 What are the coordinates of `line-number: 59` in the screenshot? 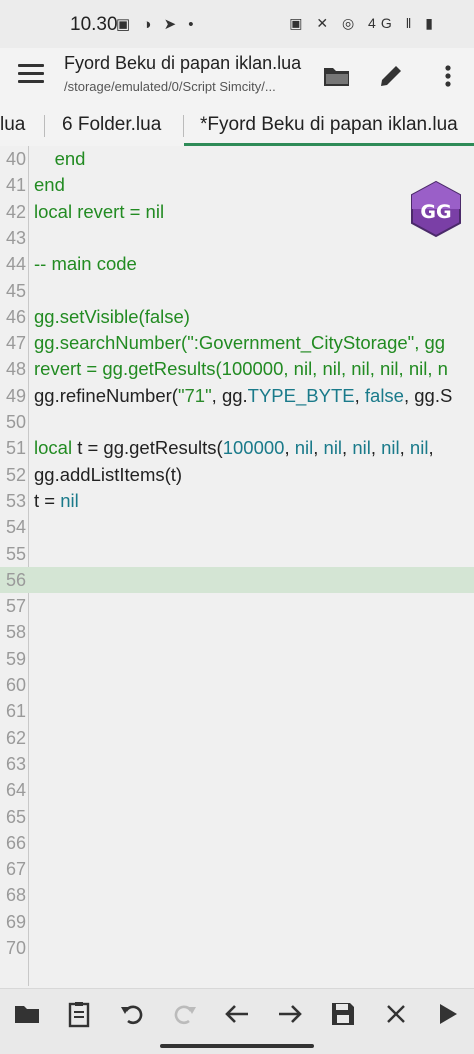 It's located at (15, 658).